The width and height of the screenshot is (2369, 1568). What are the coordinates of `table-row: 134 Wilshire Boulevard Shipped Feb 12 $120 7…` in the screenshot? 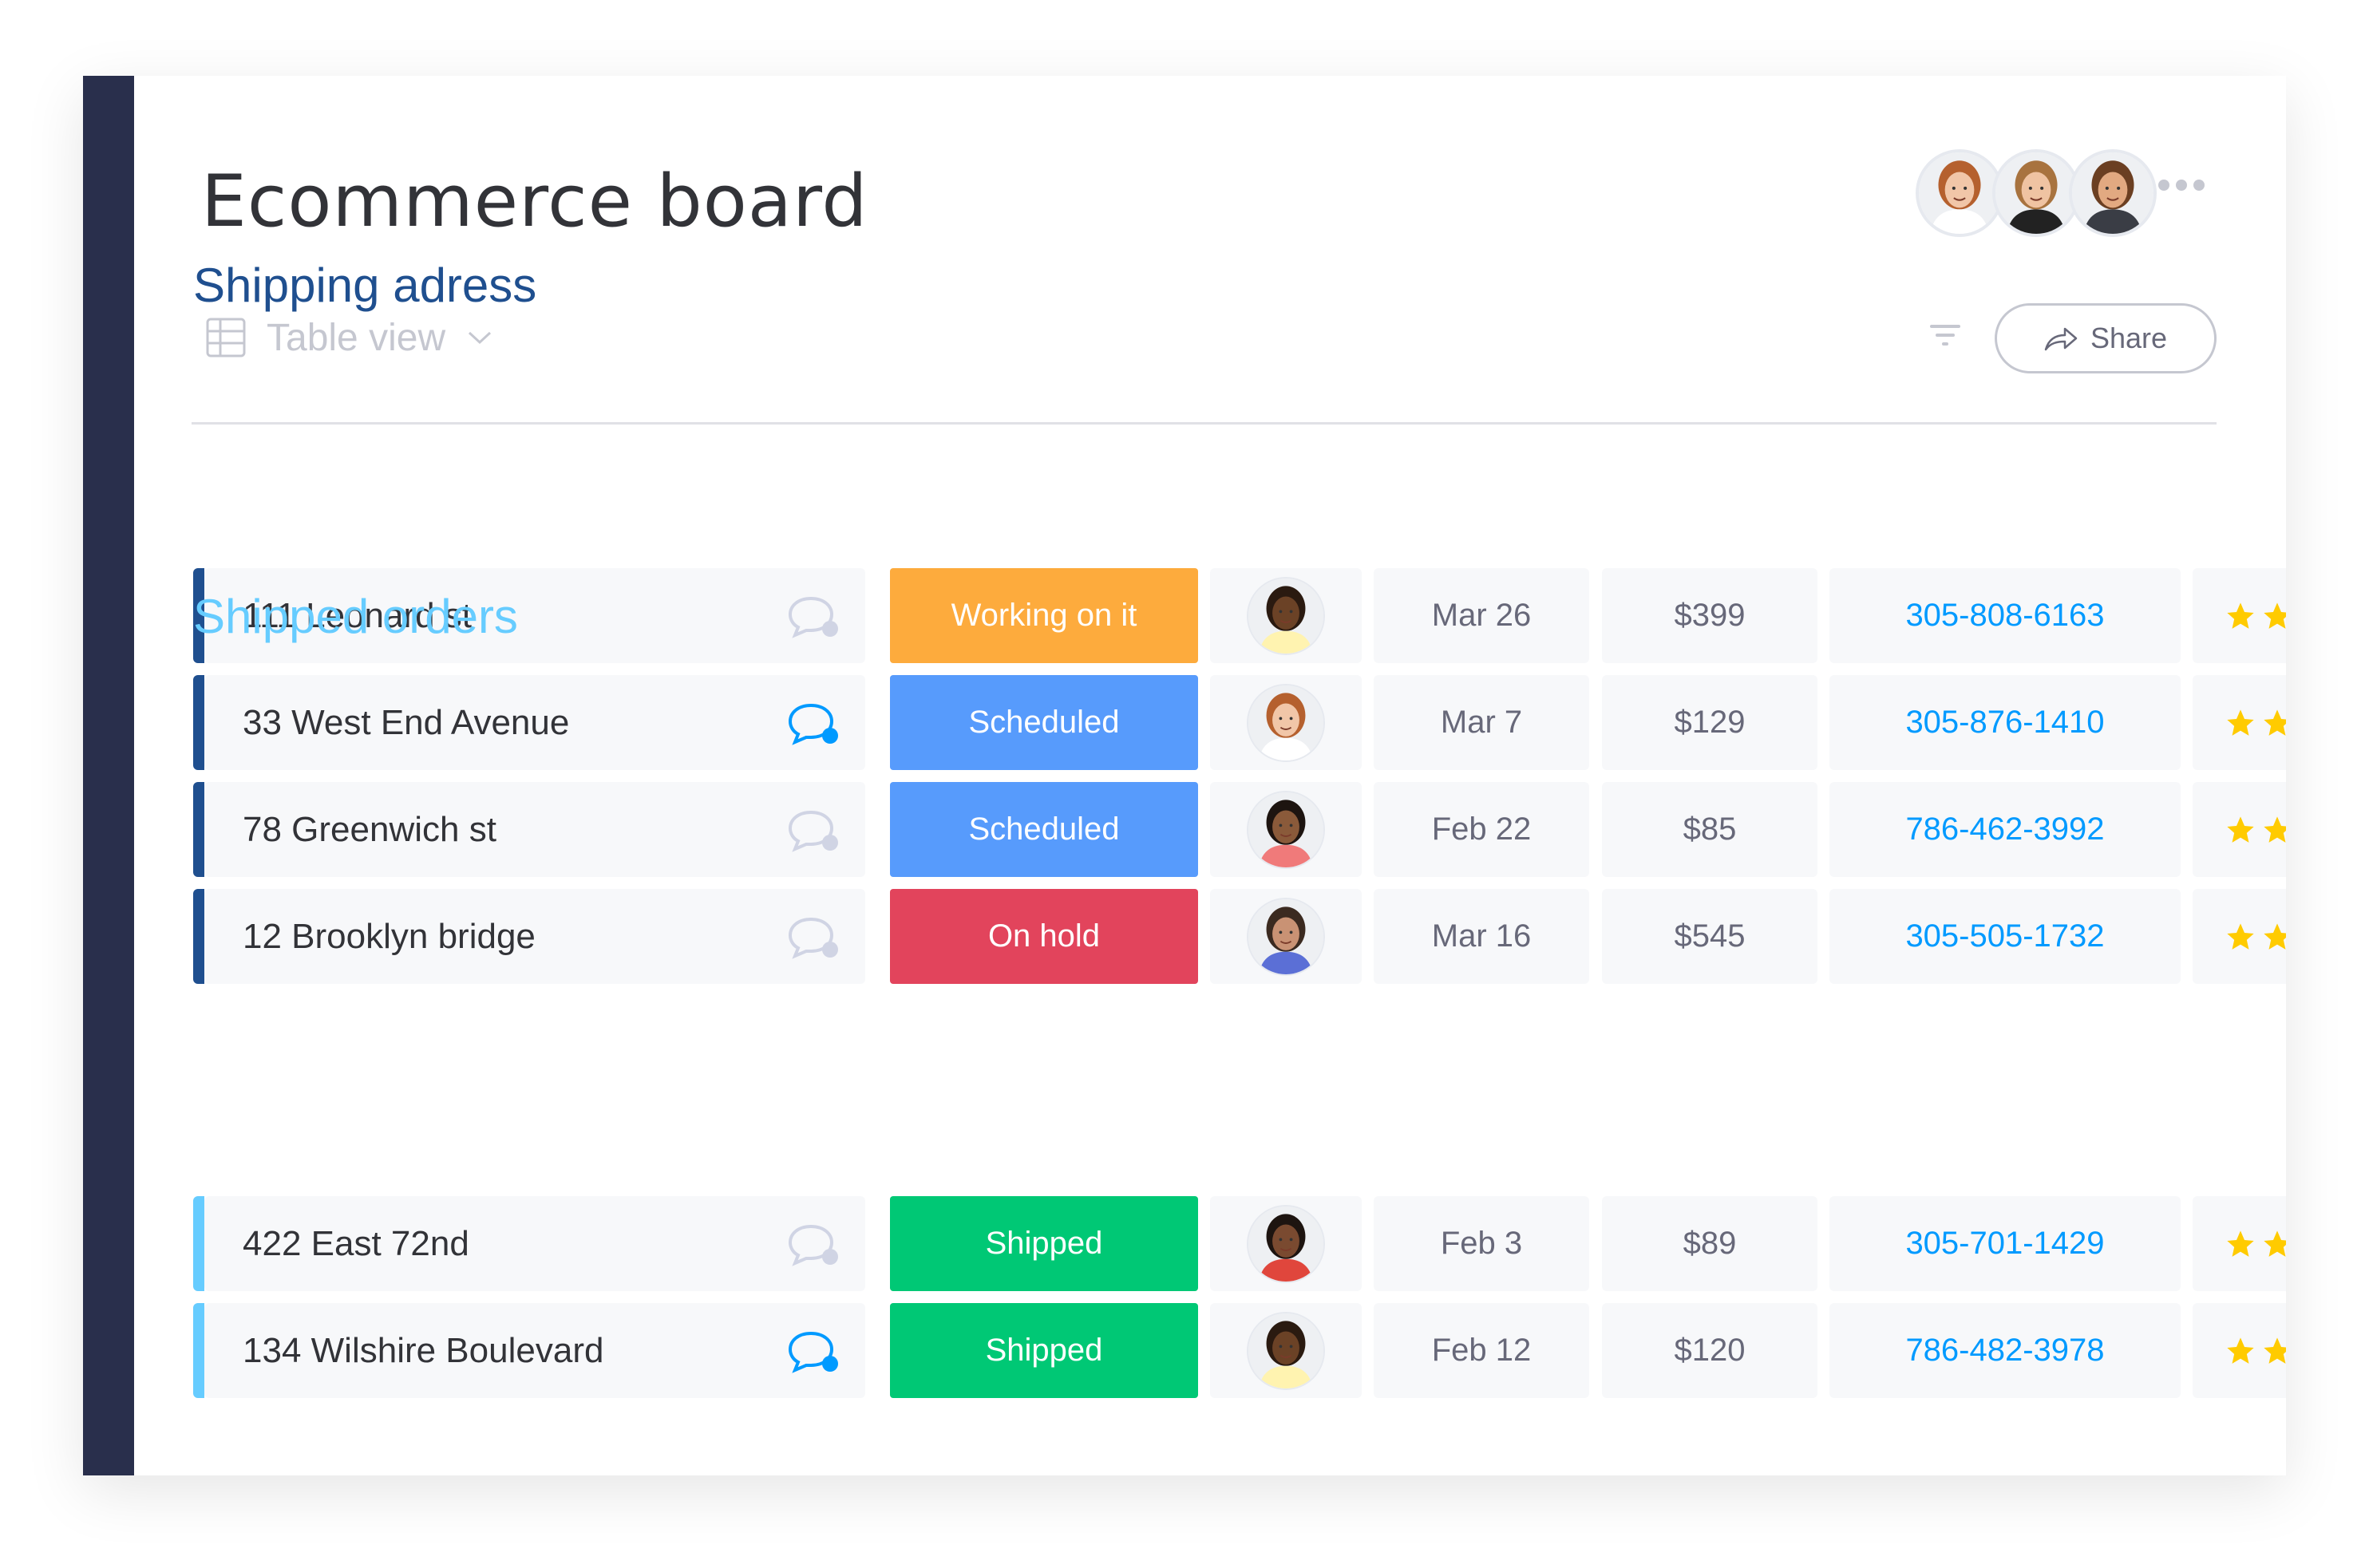 It's located at (1239, 1350).